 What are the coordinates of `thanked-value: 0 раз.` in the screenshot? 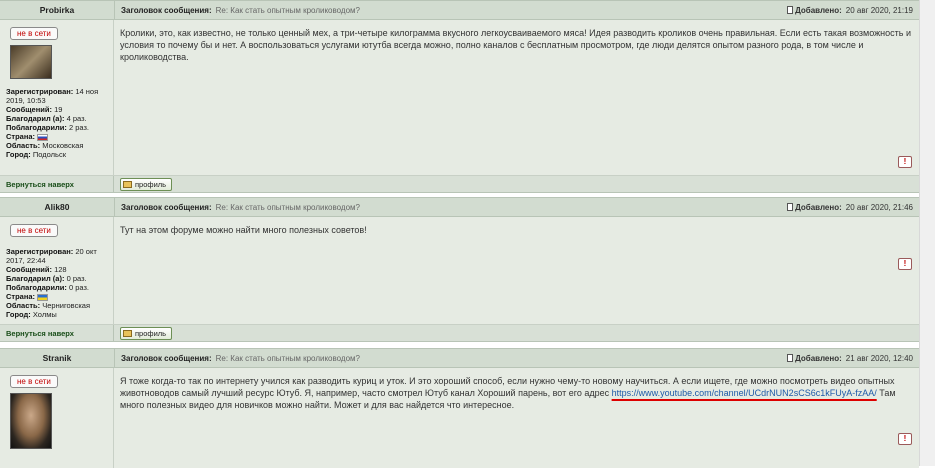 It's located at (76, 278).